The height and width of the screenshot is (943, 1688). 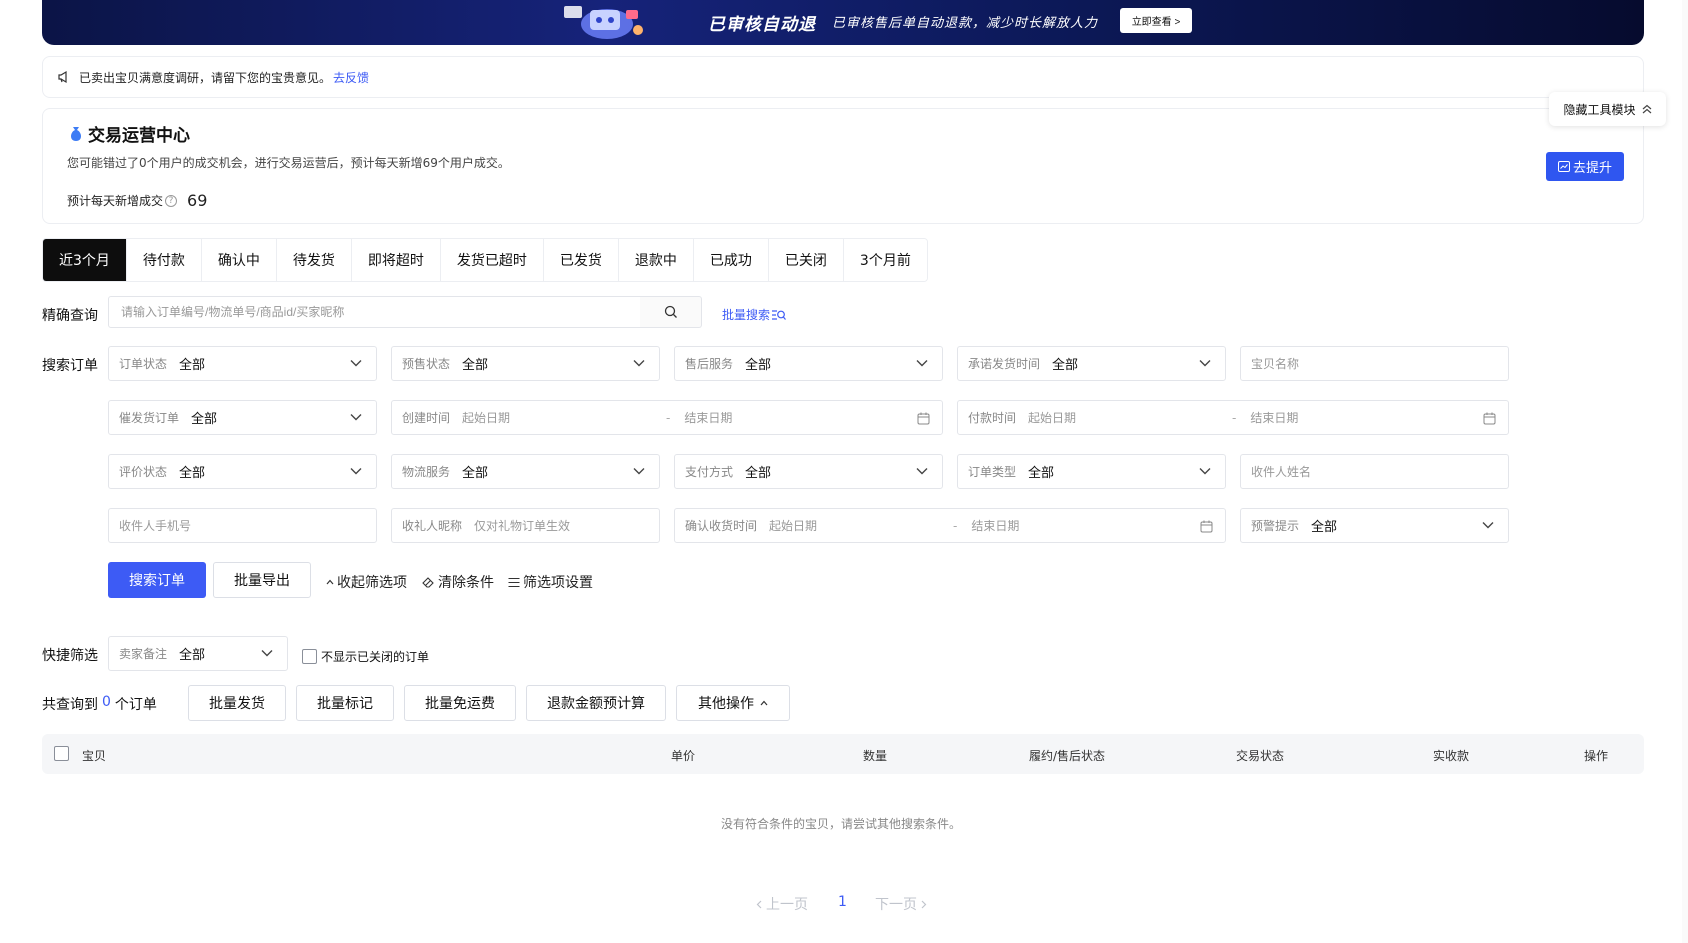 What do you see at coordinates (99, 704) in the screenshot?
I see `result-summary: 共查询到 0 个订单` at bounding box center [99, 704].